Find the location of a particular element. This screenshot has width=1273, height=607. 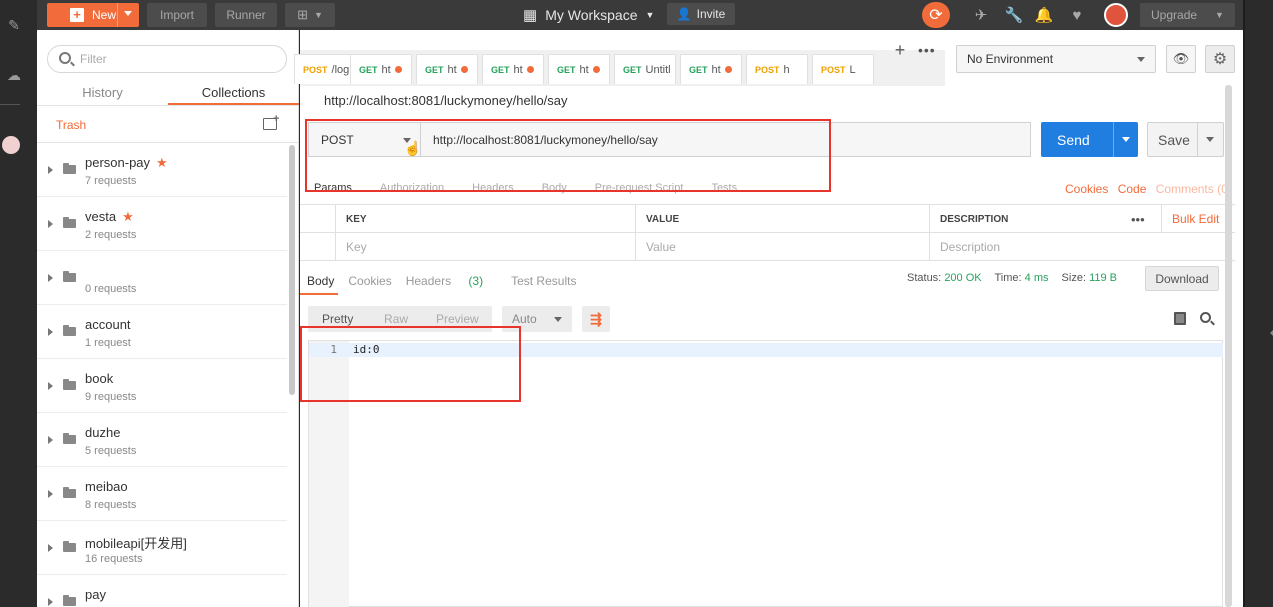

time-value: 4 ms is located at coordinates (1036, 278).